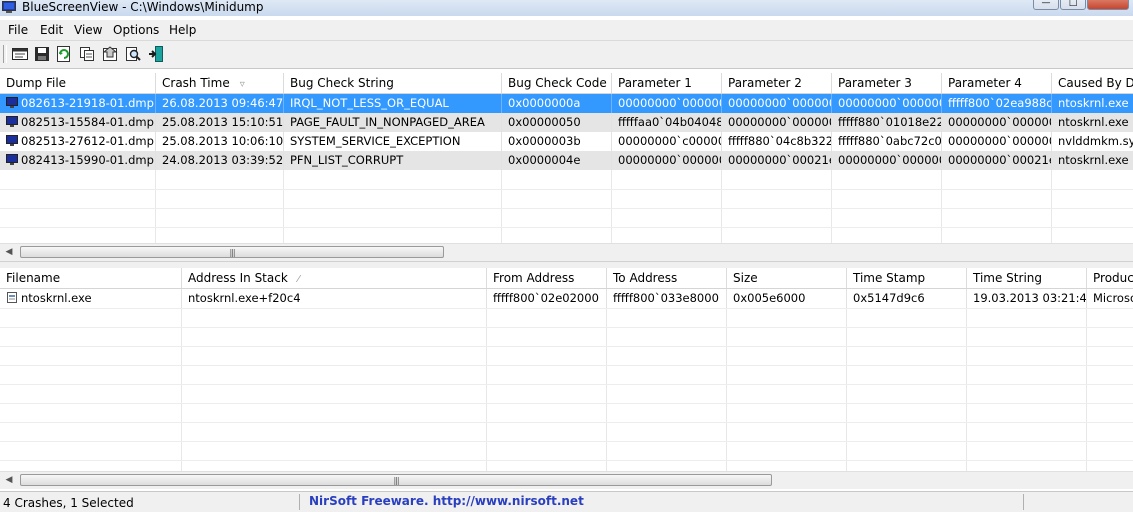  What do you see at coordinates (1110, 278) in the screenshot?
I see `col-product-name: Product Name` at bounding box center [1110, 278].